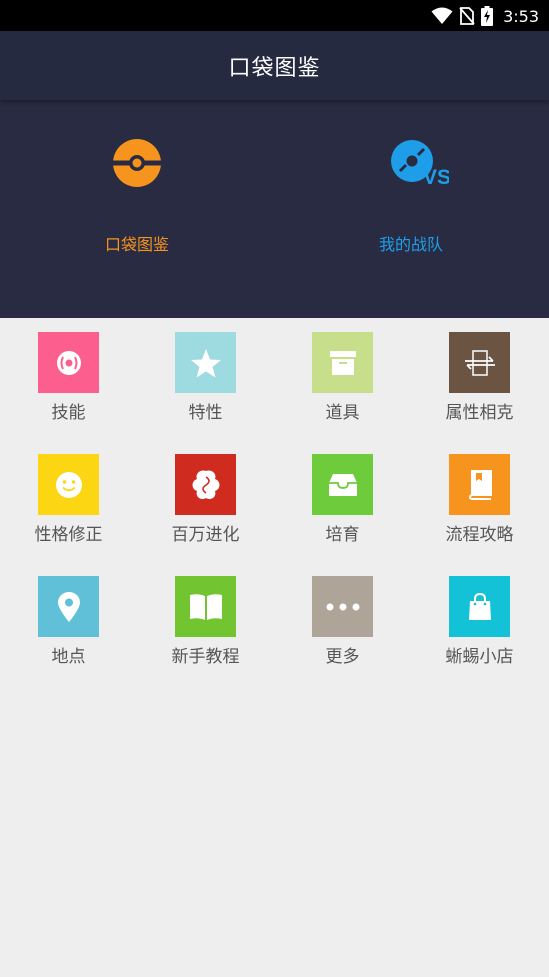 This screenshot has width=549, height=977. What do you see at coordinates (479, 535) in the screenshot?
I see `tile-label: 流程攻略` at bounding box center [479, 535].